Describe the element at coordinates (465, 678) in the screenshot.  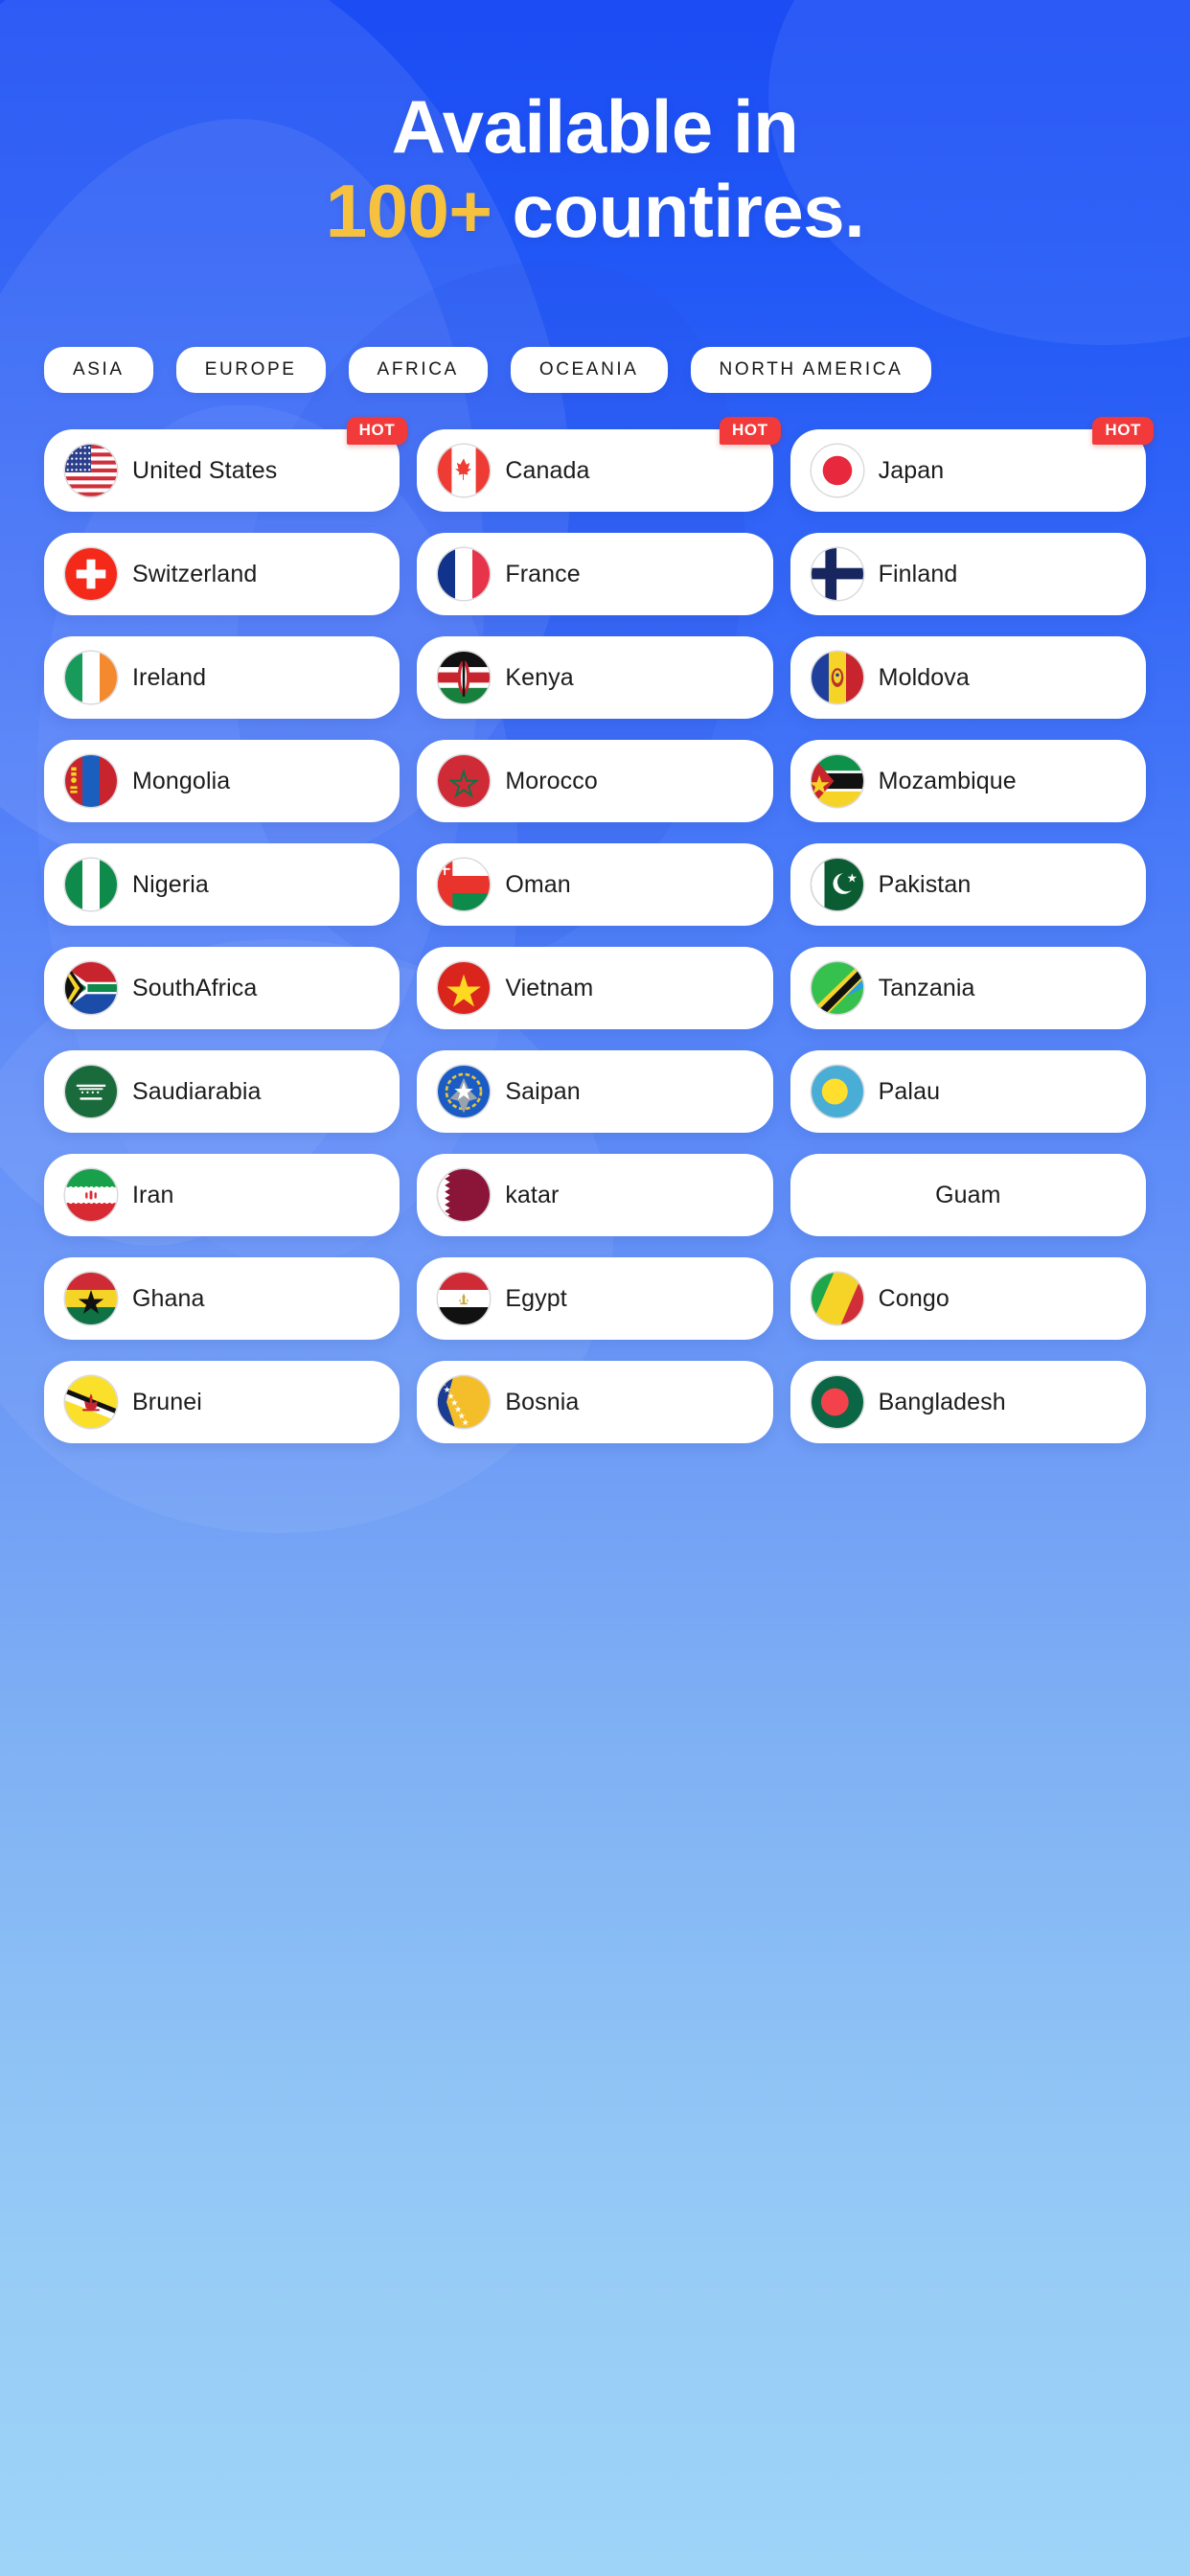
I see `flag-kenya-icon` at that location.